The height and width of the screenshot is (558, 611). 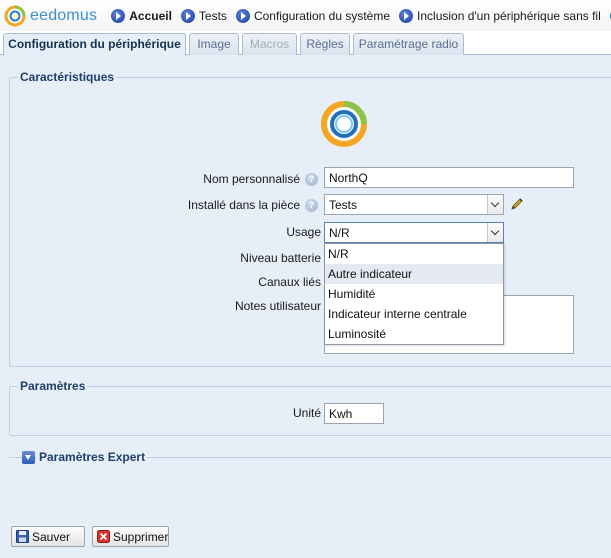 I want to click on eedomus-logo: eedomus, so click(x=50, y=16).